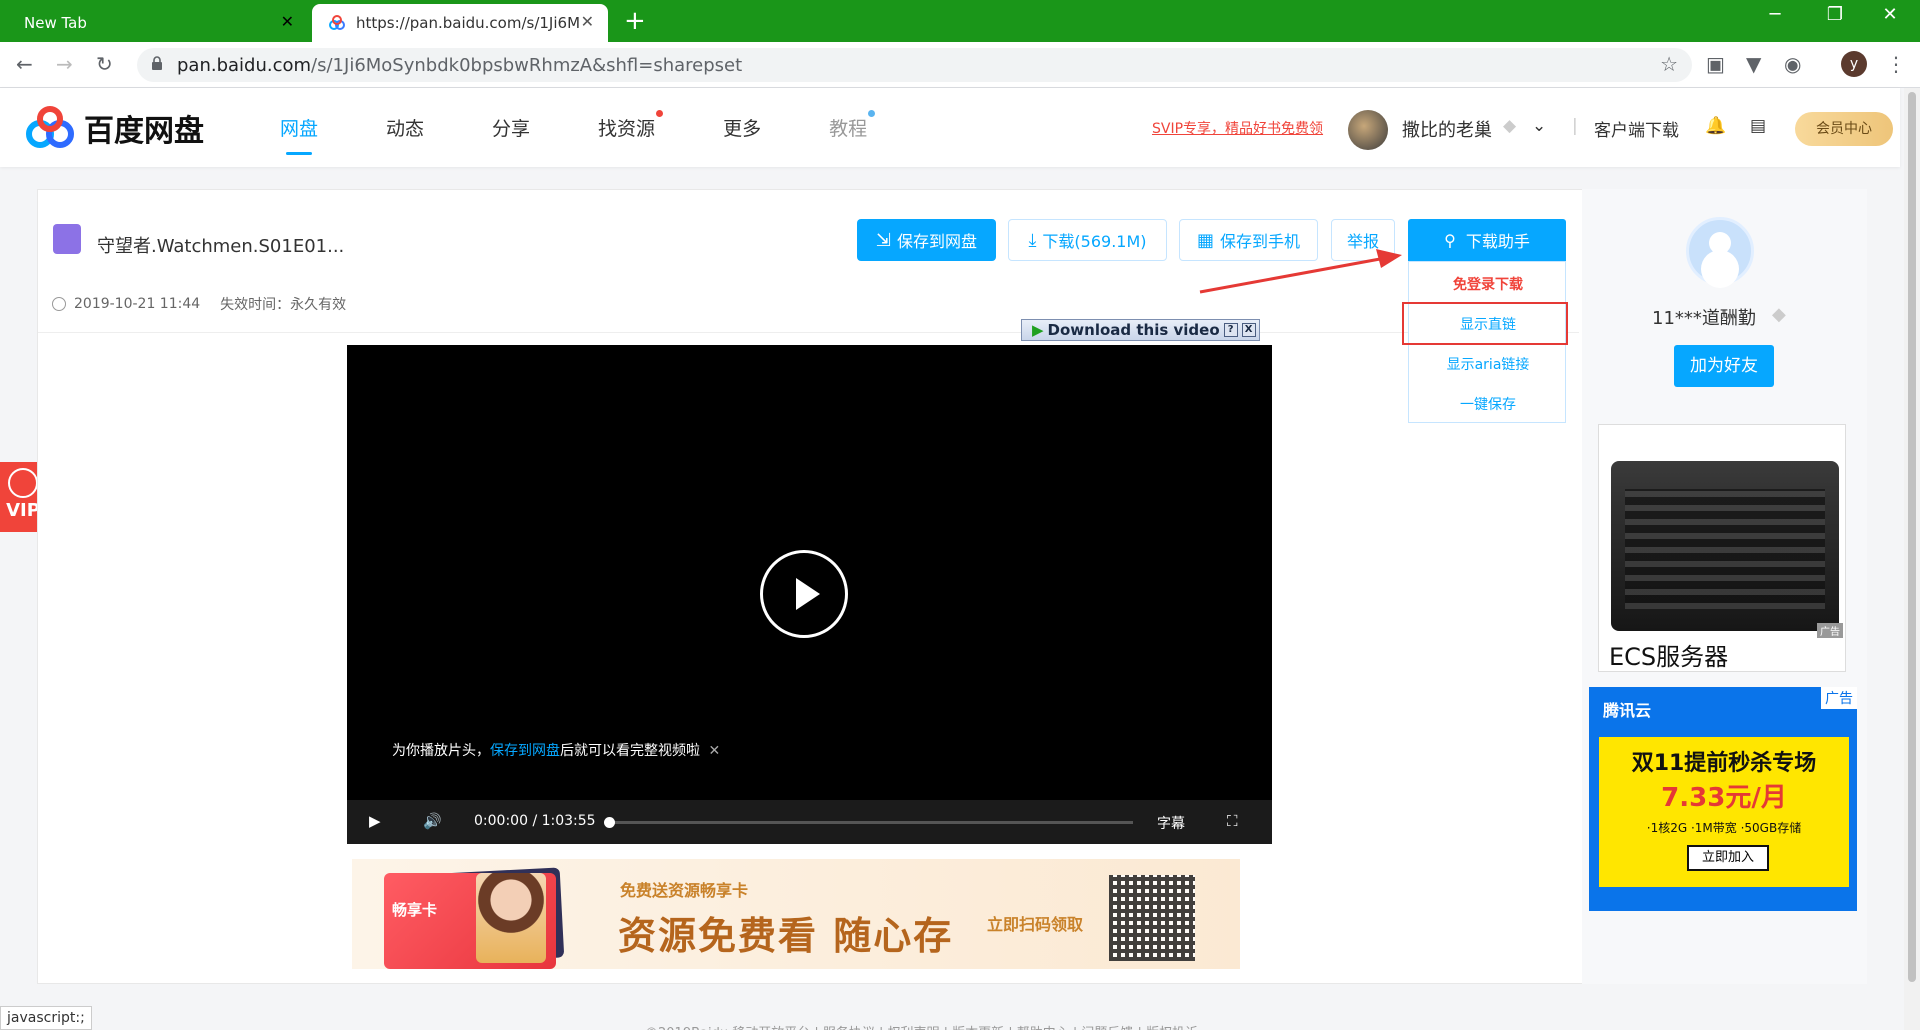 This screenshot has width=1920, height=1030. What do you see at coordinates (1715, 126) in the screenshot?
I see `bell-icon: 🔔` at bounding box center [1715, 126].